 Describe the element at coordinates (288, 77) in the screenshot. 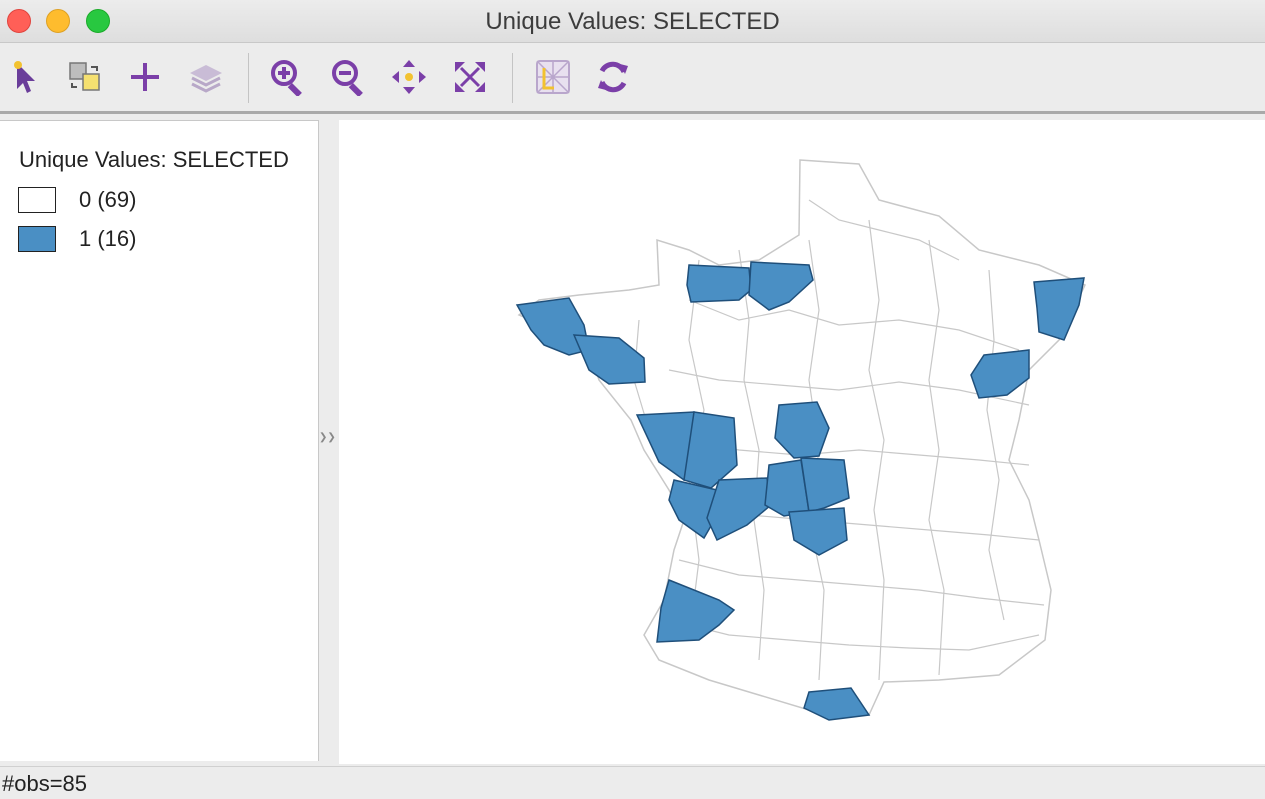

I see `zoom-in-icon` at that location.